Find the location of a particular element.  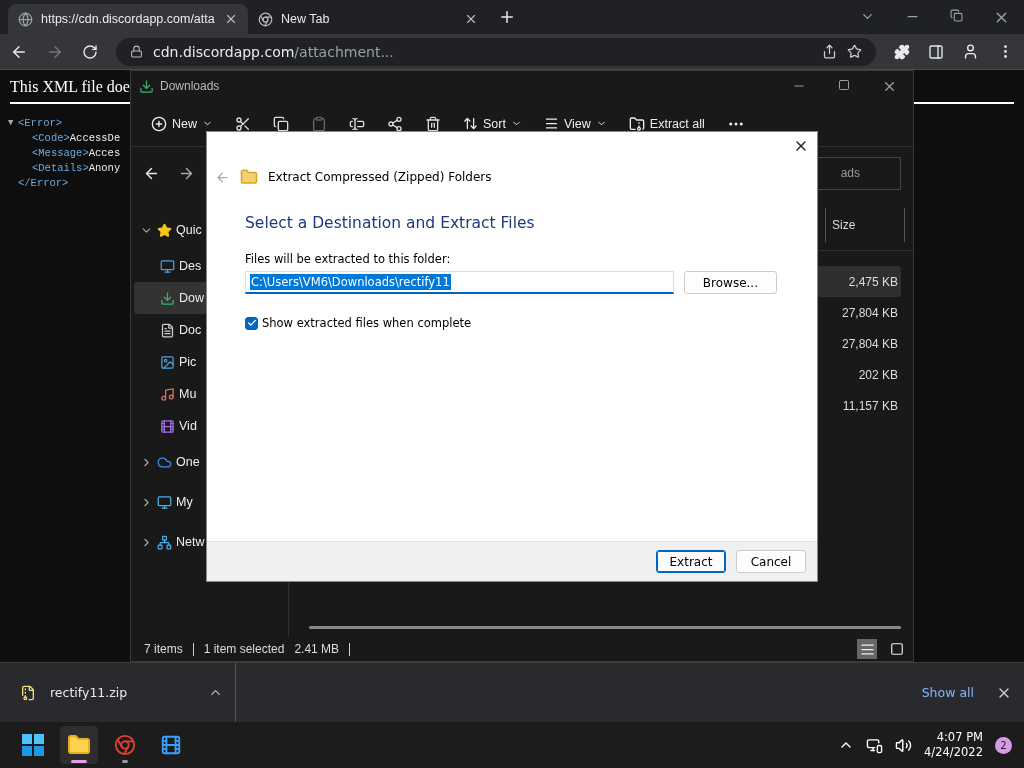

xml-tag: <Code> is located at coordinates (51, 138).